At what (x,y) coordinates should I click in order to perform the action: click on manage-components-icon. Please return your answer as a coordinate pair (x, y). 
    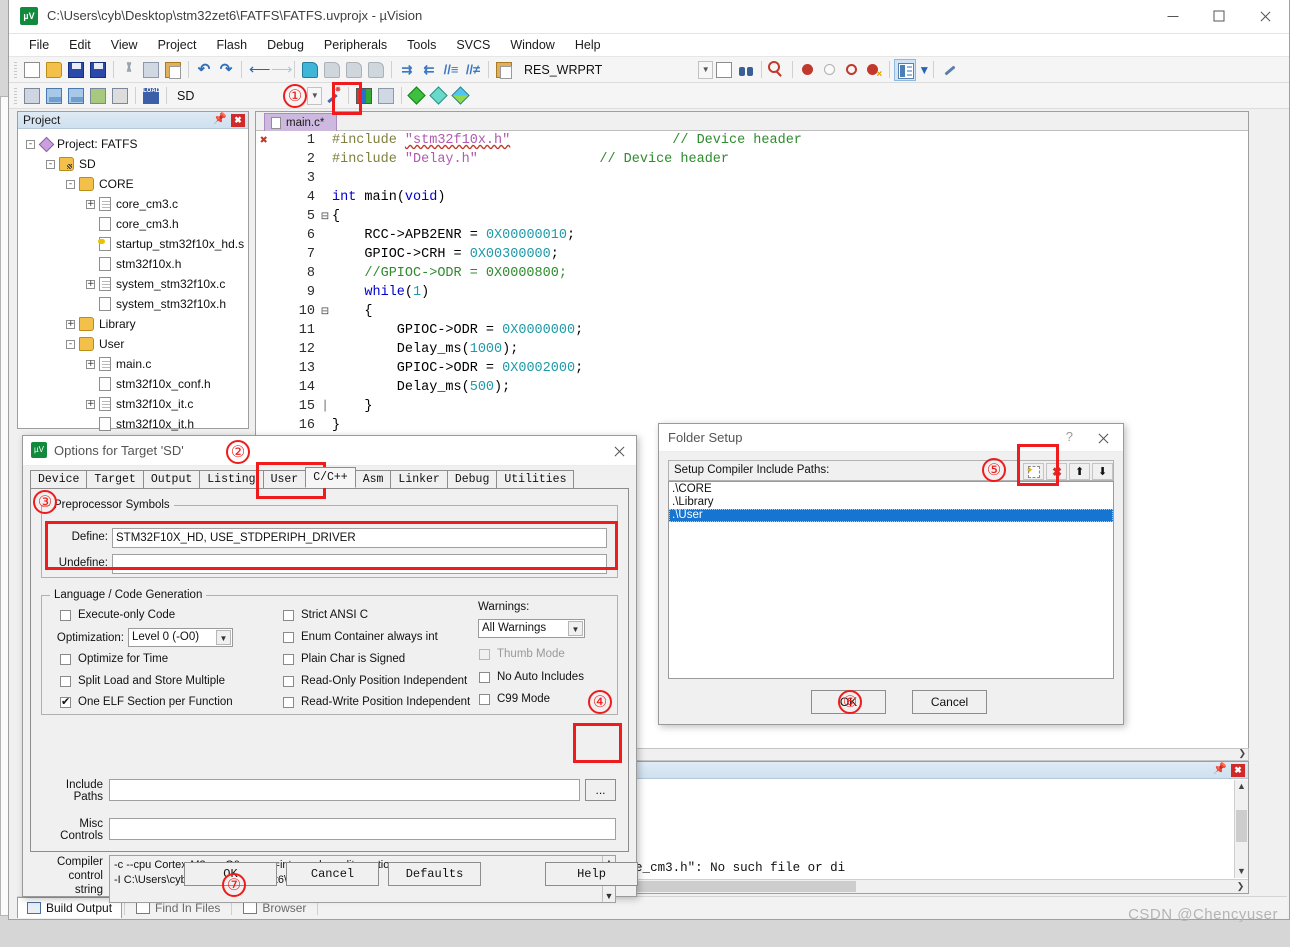
    Looking at the image, I should click on (364, 96).